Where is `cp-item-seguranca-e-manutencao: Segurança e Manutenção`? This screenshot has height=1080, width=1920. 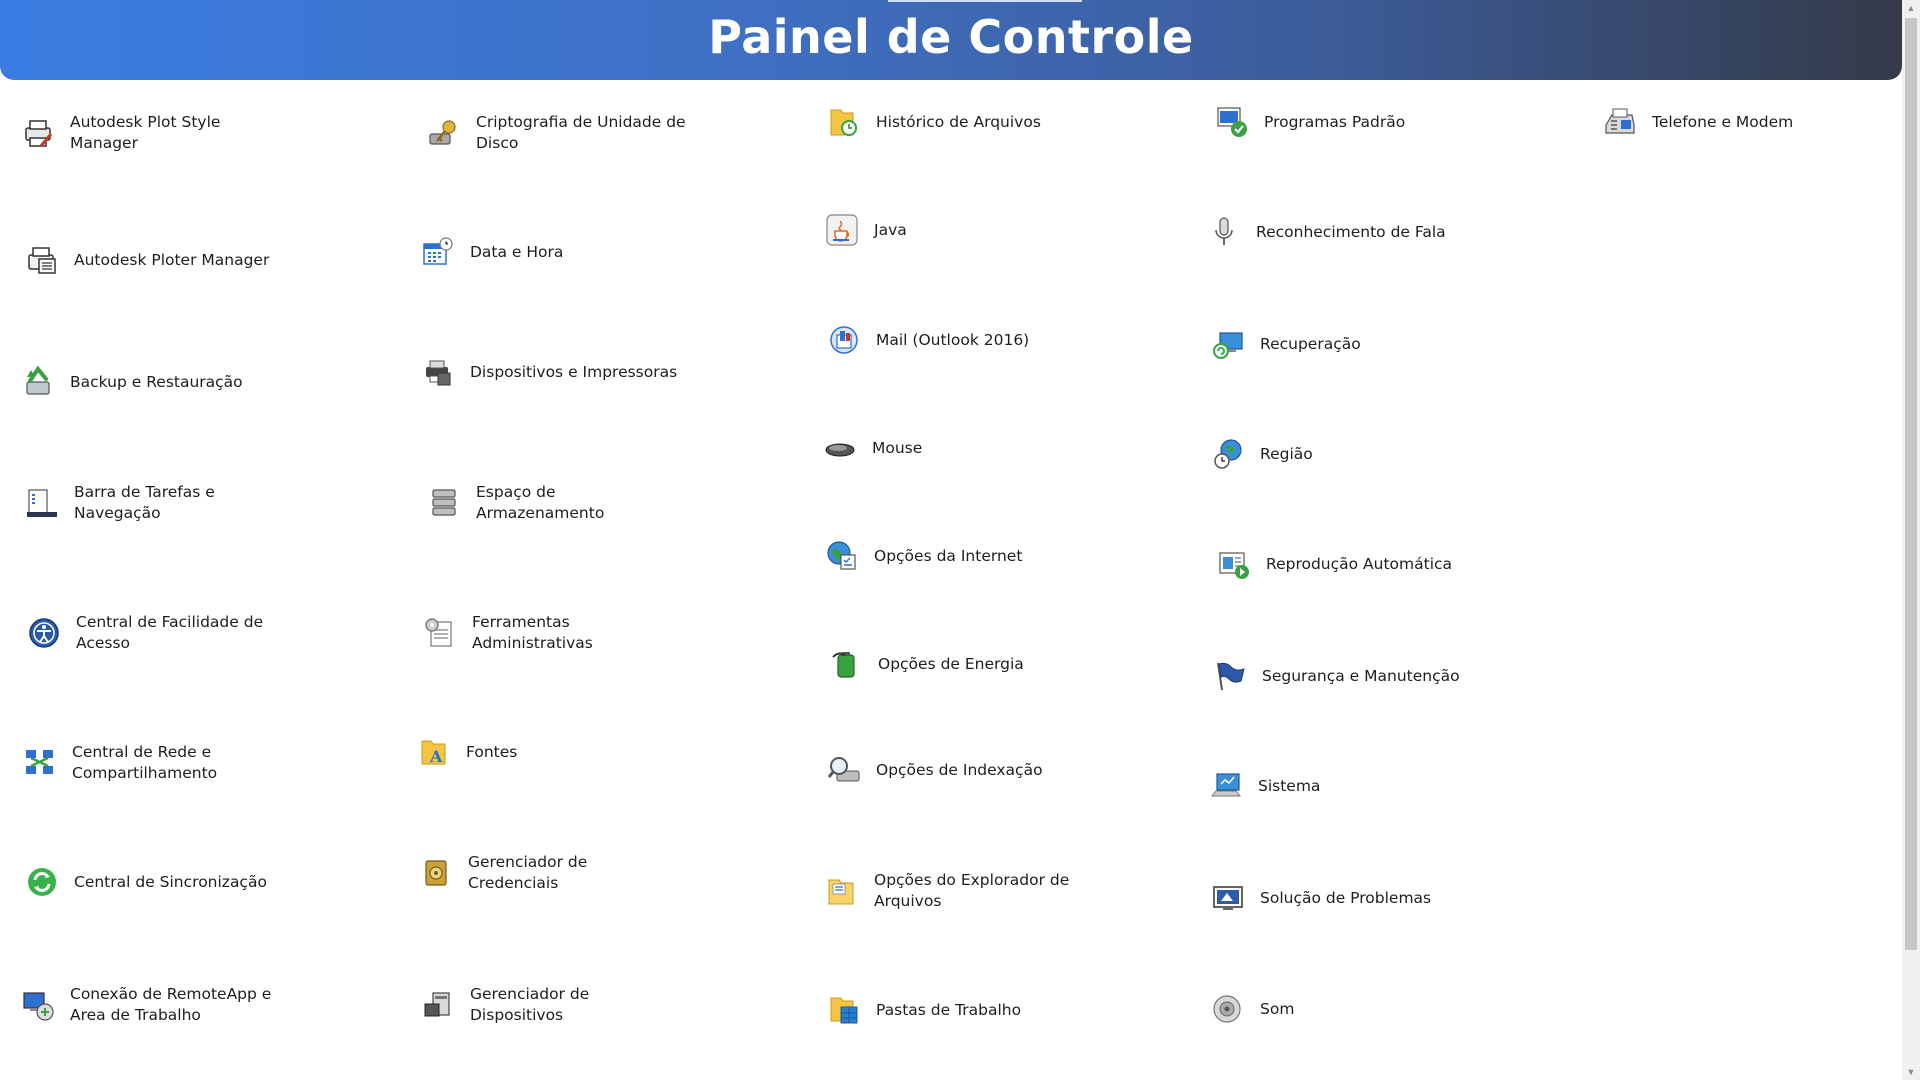
cp-item-seguranca-e-manutencao: Segurança e Manutenção is located at coordinates (1336, 676).